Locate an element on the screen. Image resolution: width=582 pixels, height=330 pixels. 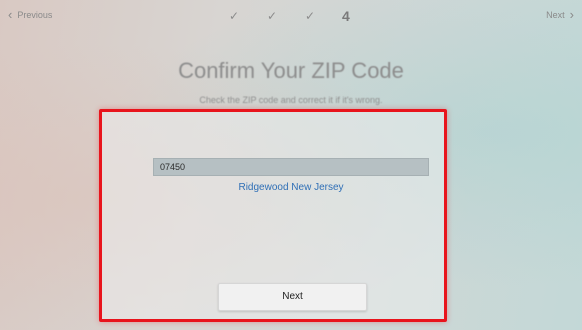
step-3-checkmark-icon: ✓ is located at coordinates (310, 16).